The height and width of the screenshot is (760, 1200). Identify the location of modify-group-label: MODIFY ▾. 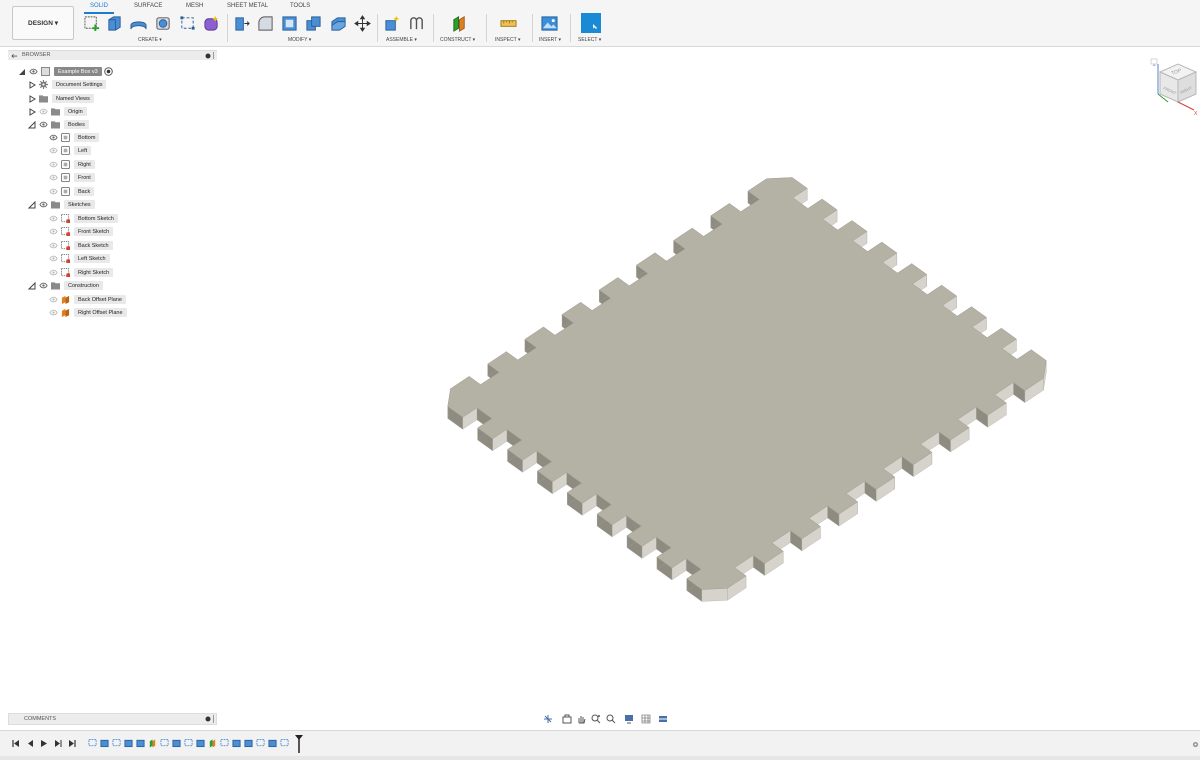
(299, 40).